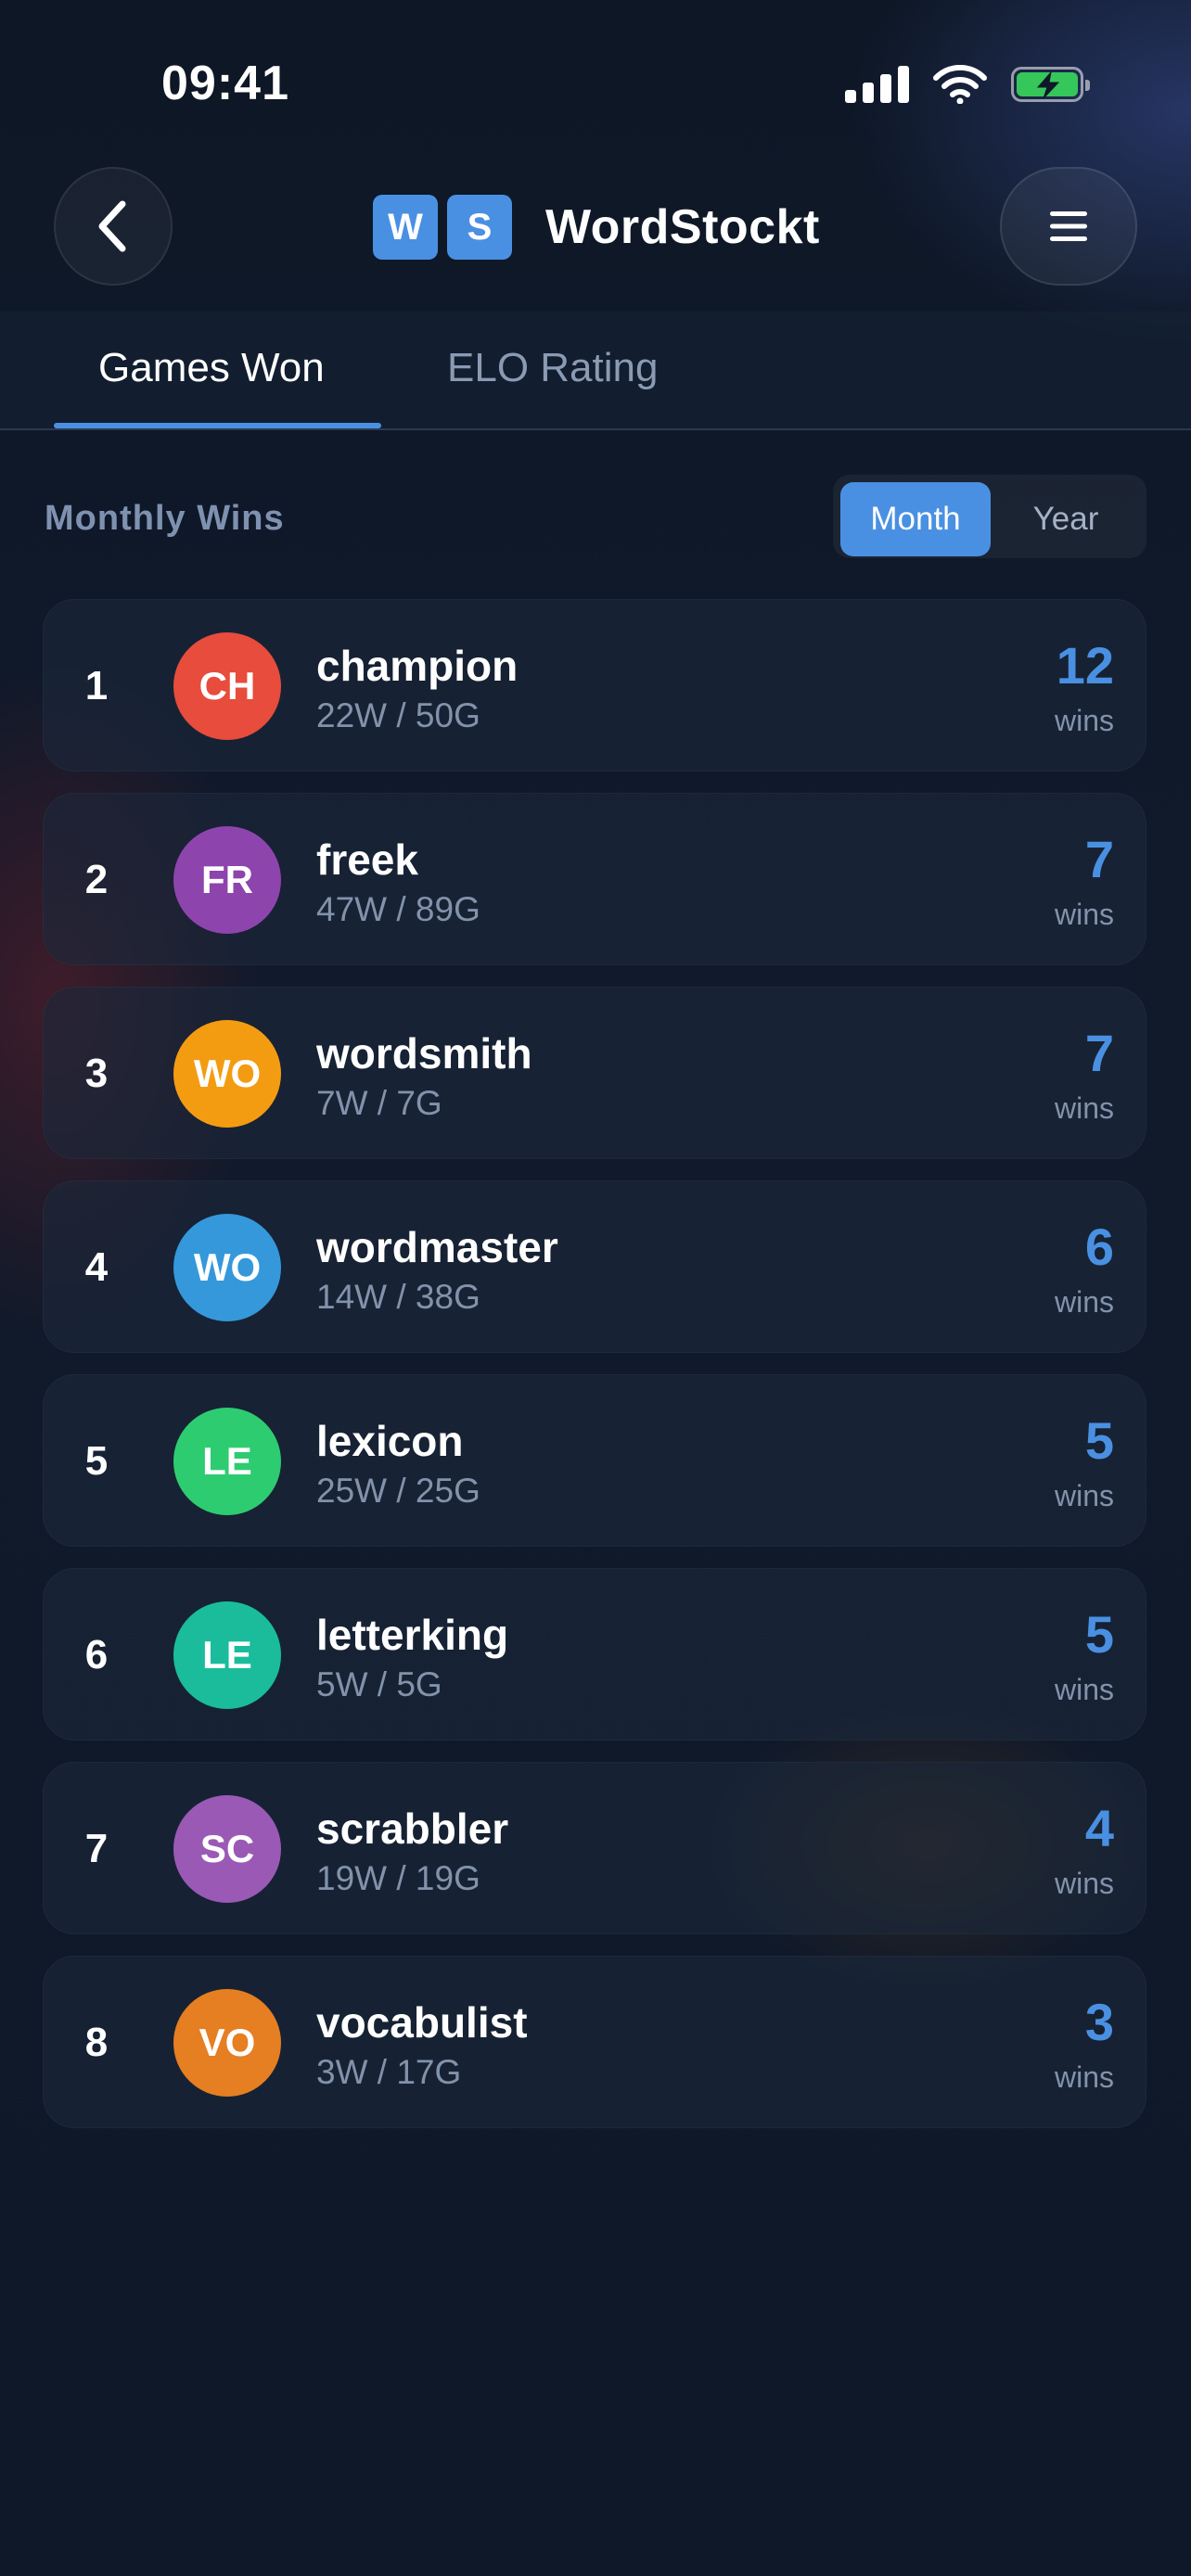  I want to click on wins-count: 6, so click(1099, 1247).